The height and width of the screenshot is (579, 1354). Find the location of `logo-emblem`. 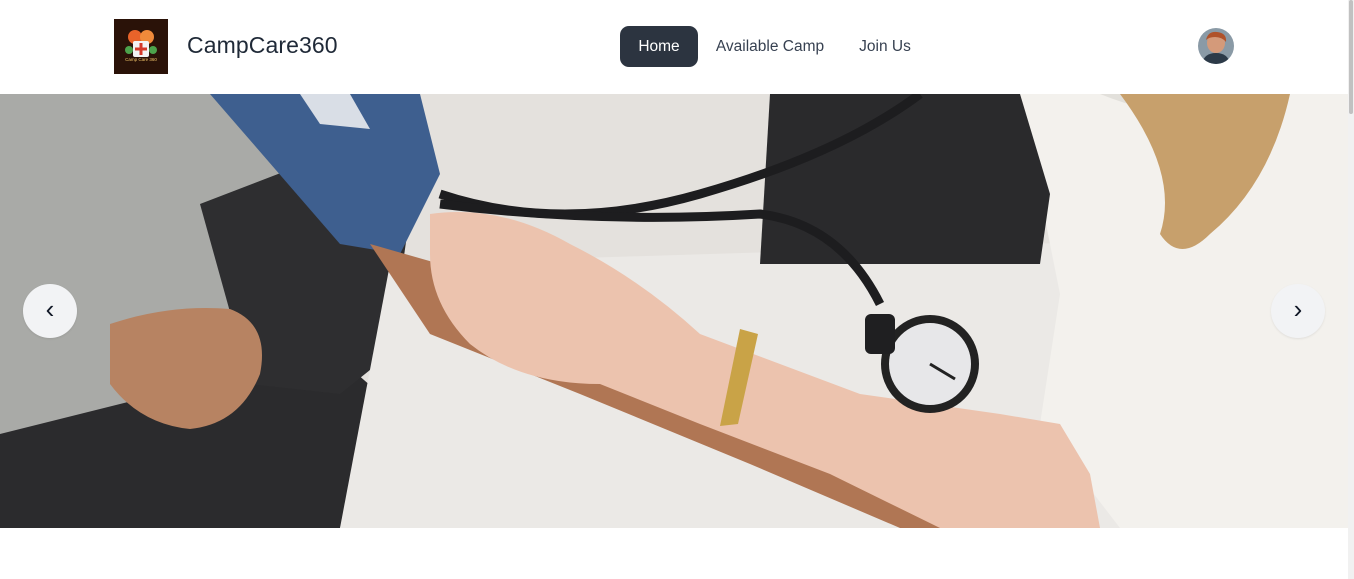

logo-emblem is located at coordinates (141, 43).